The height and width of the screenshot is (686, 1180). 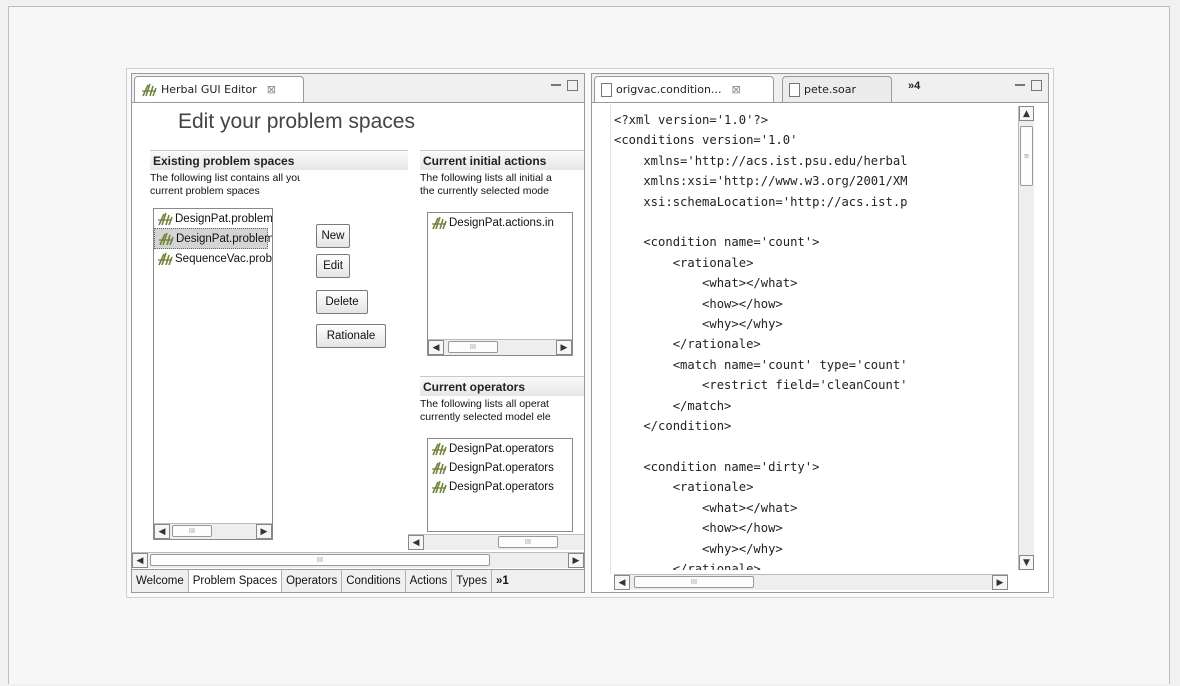 I want to click on tab-herbal-gui-editor: Herbal GUI Editor ⊠, so click(x=219, y=89).